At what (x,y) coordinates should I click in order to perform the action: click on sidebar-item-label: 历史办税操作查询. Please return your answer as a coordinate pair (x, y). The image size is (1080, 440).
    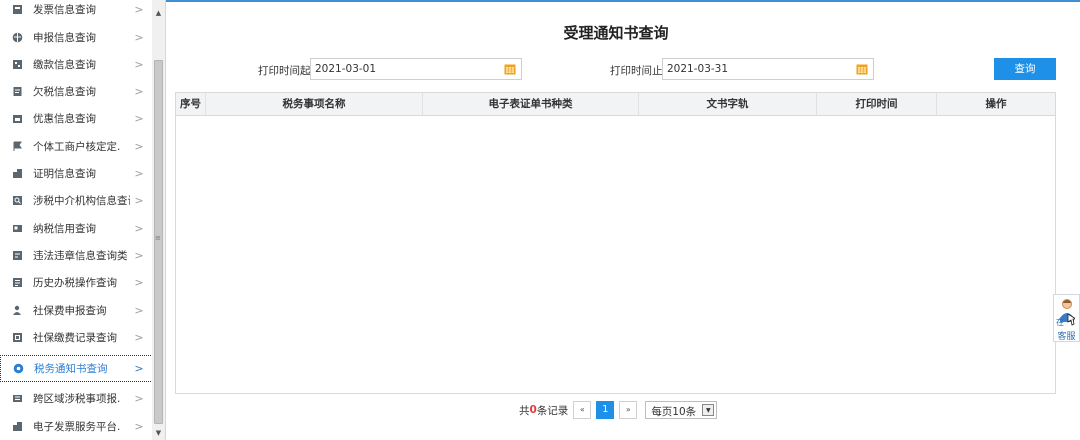
    Looking at the image, I should click on (75, 282).